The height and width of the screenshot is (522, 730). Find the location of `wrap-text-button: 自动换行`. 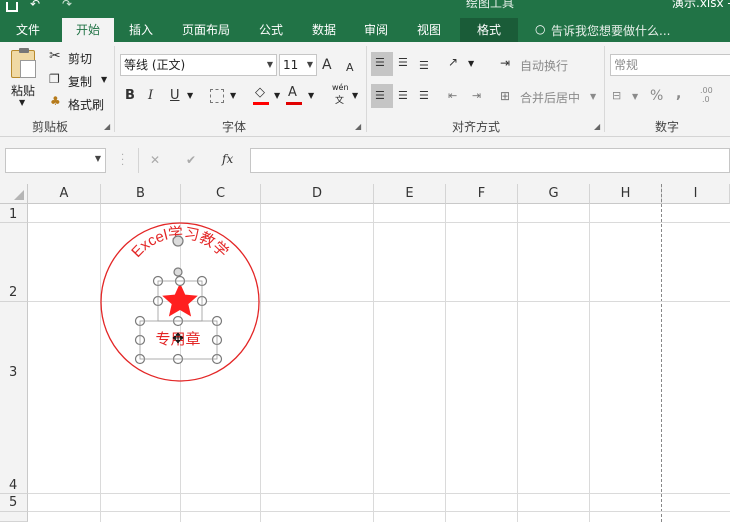

wrap-text-button: 自动换行 is located at coordinates (544, 65).